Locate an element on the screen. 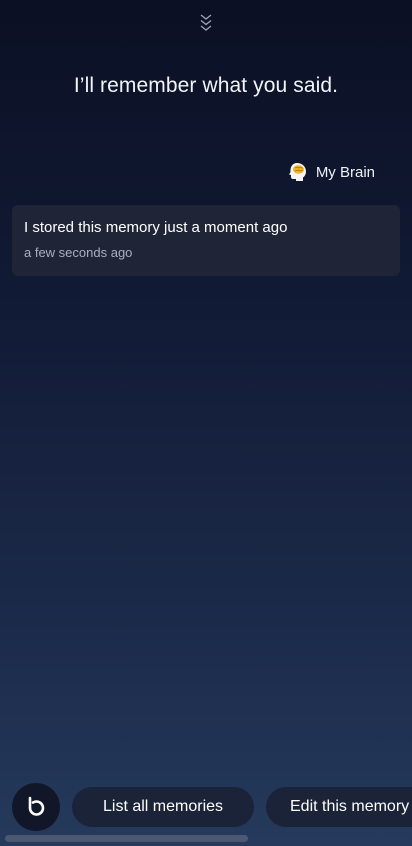 The height and width of the screenshot is (846, 412). collapse-handle is located at coordinates (206, 23).